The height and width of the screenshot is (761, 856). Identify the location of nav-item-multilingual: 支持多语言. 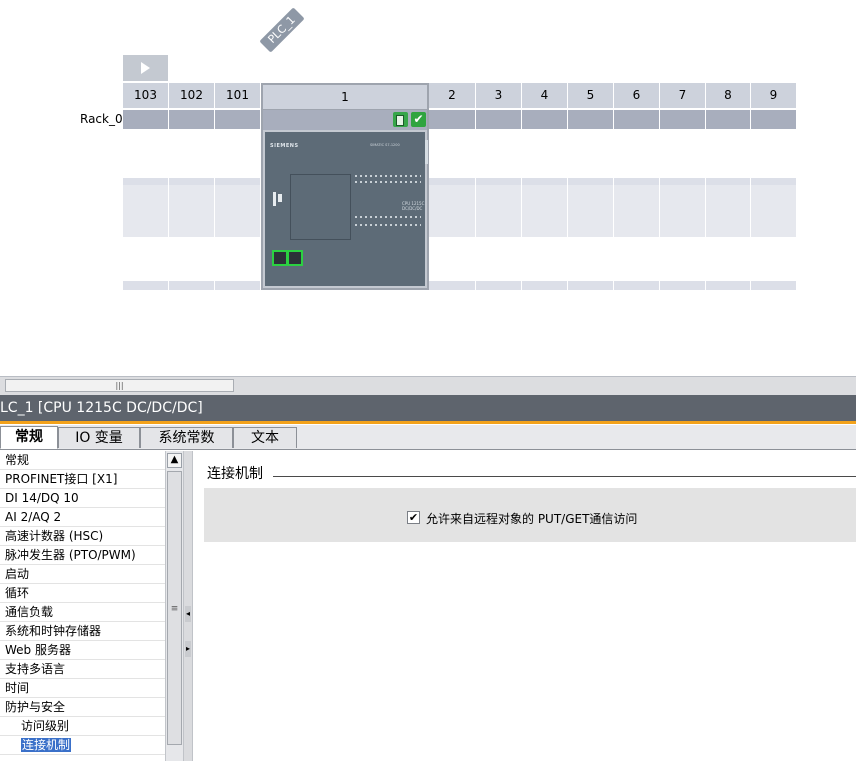
(82, 669).